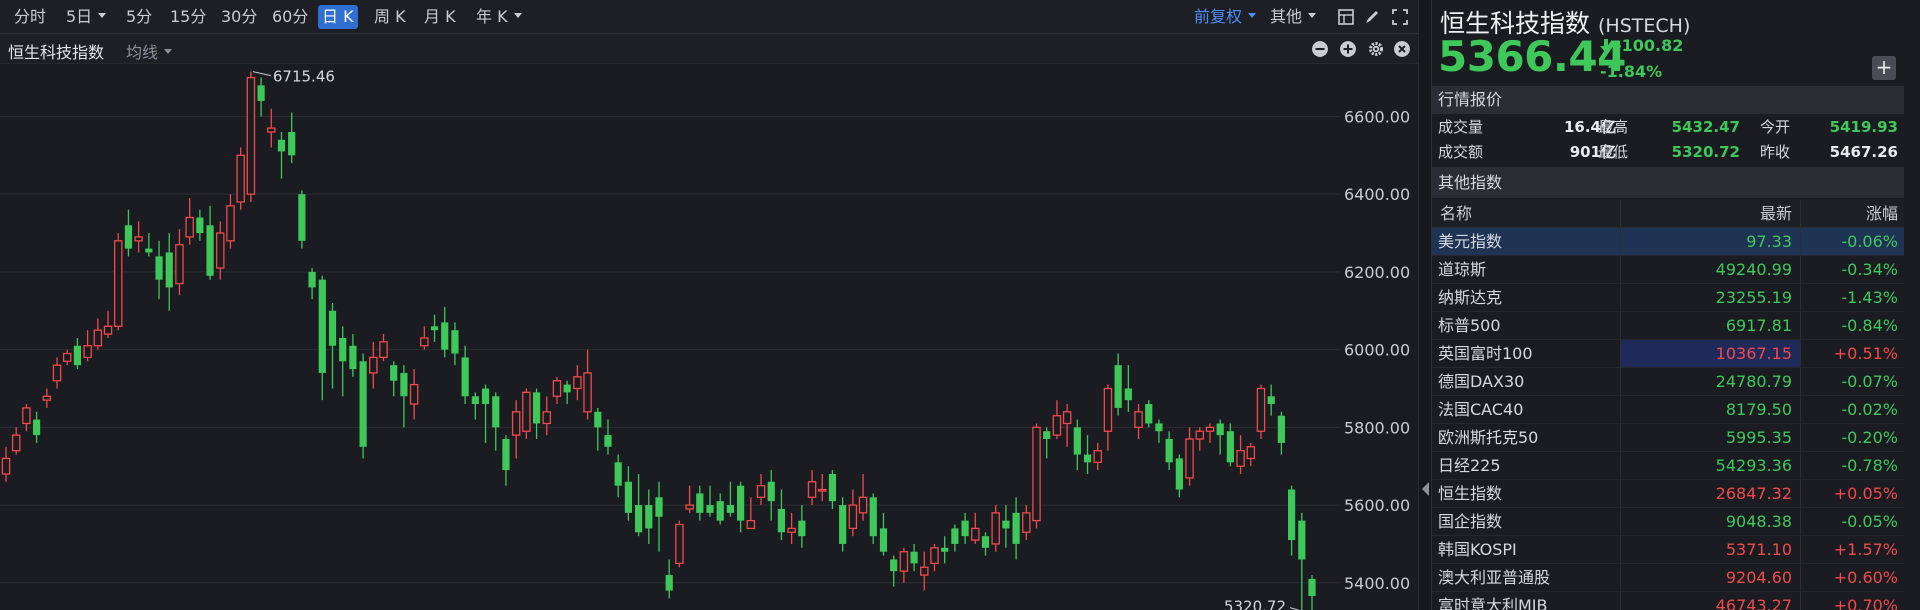  What do you see at coordinates (30, 17) in the screenshot?
I see `period-intraday: 分时` at bounding box center [30, 17].